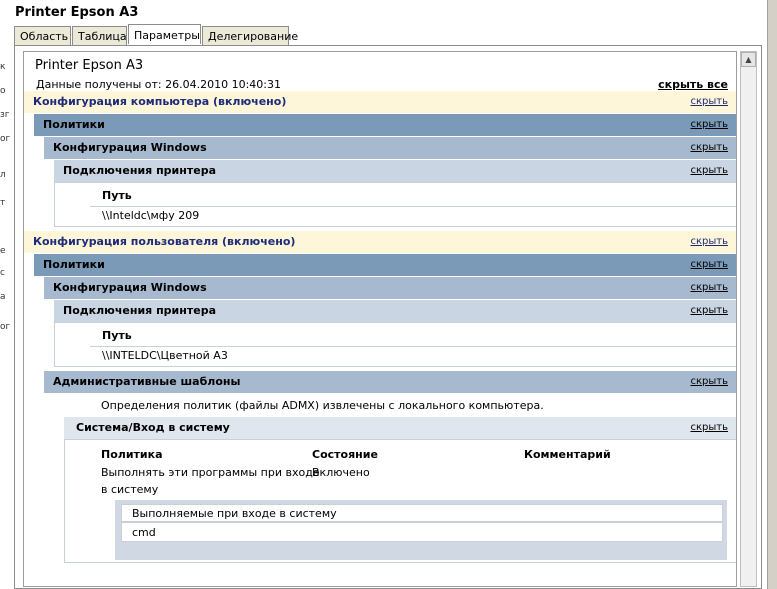  Describe the element at coordinates (390, 288) in the screenshot. I see `user-windows-config-header: Конфигурация Windows скрыть` at that location.